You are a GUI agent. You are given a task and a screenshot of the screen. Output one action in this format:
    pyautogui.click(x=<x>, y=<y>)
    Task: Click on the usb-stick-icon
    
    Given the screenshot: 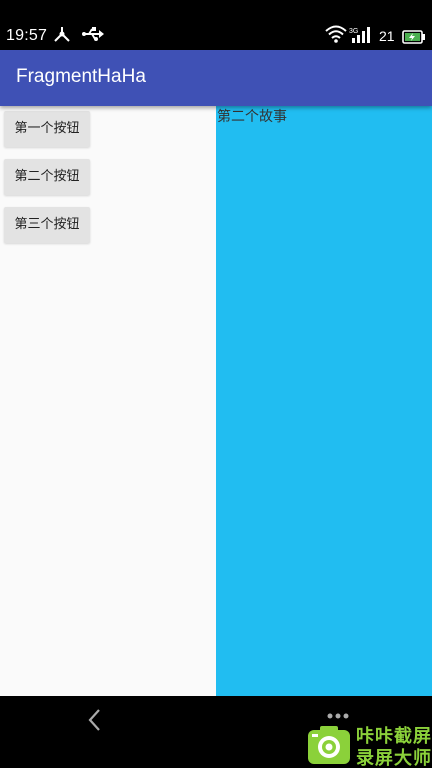 What is the action you would take?
    pyautogui.click(x=93, y=34)
    